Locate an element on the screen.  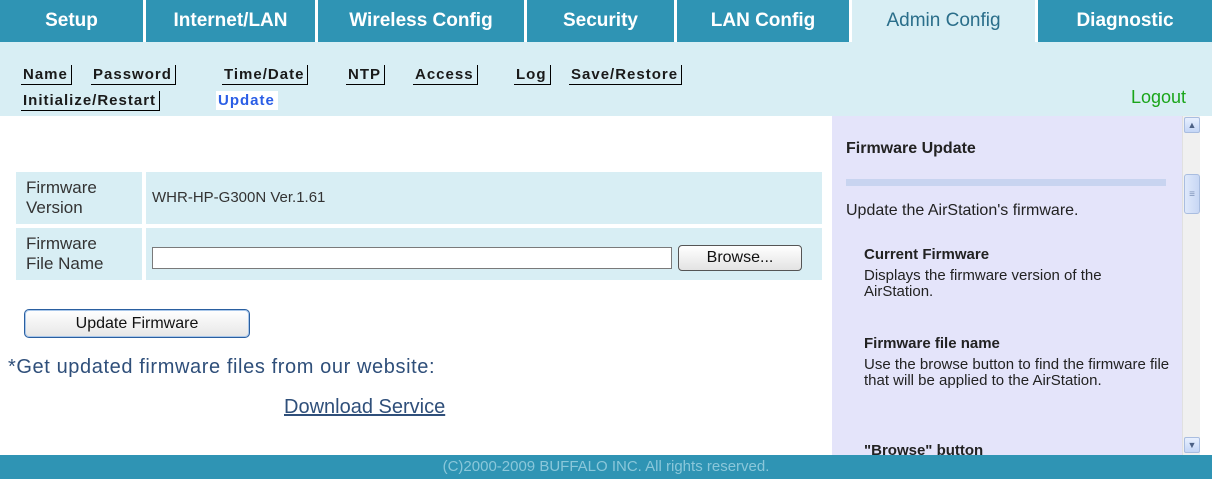
subtab-ntp: NTP is located at coordinates (365, 75).